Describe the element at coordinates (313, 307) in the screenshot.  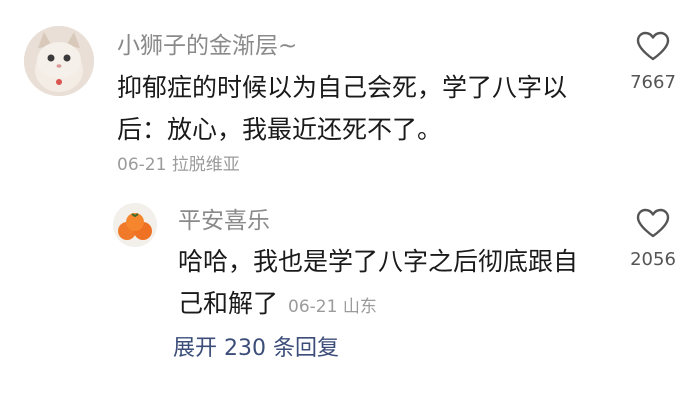
I see `reply-date: 06-21` at that location.